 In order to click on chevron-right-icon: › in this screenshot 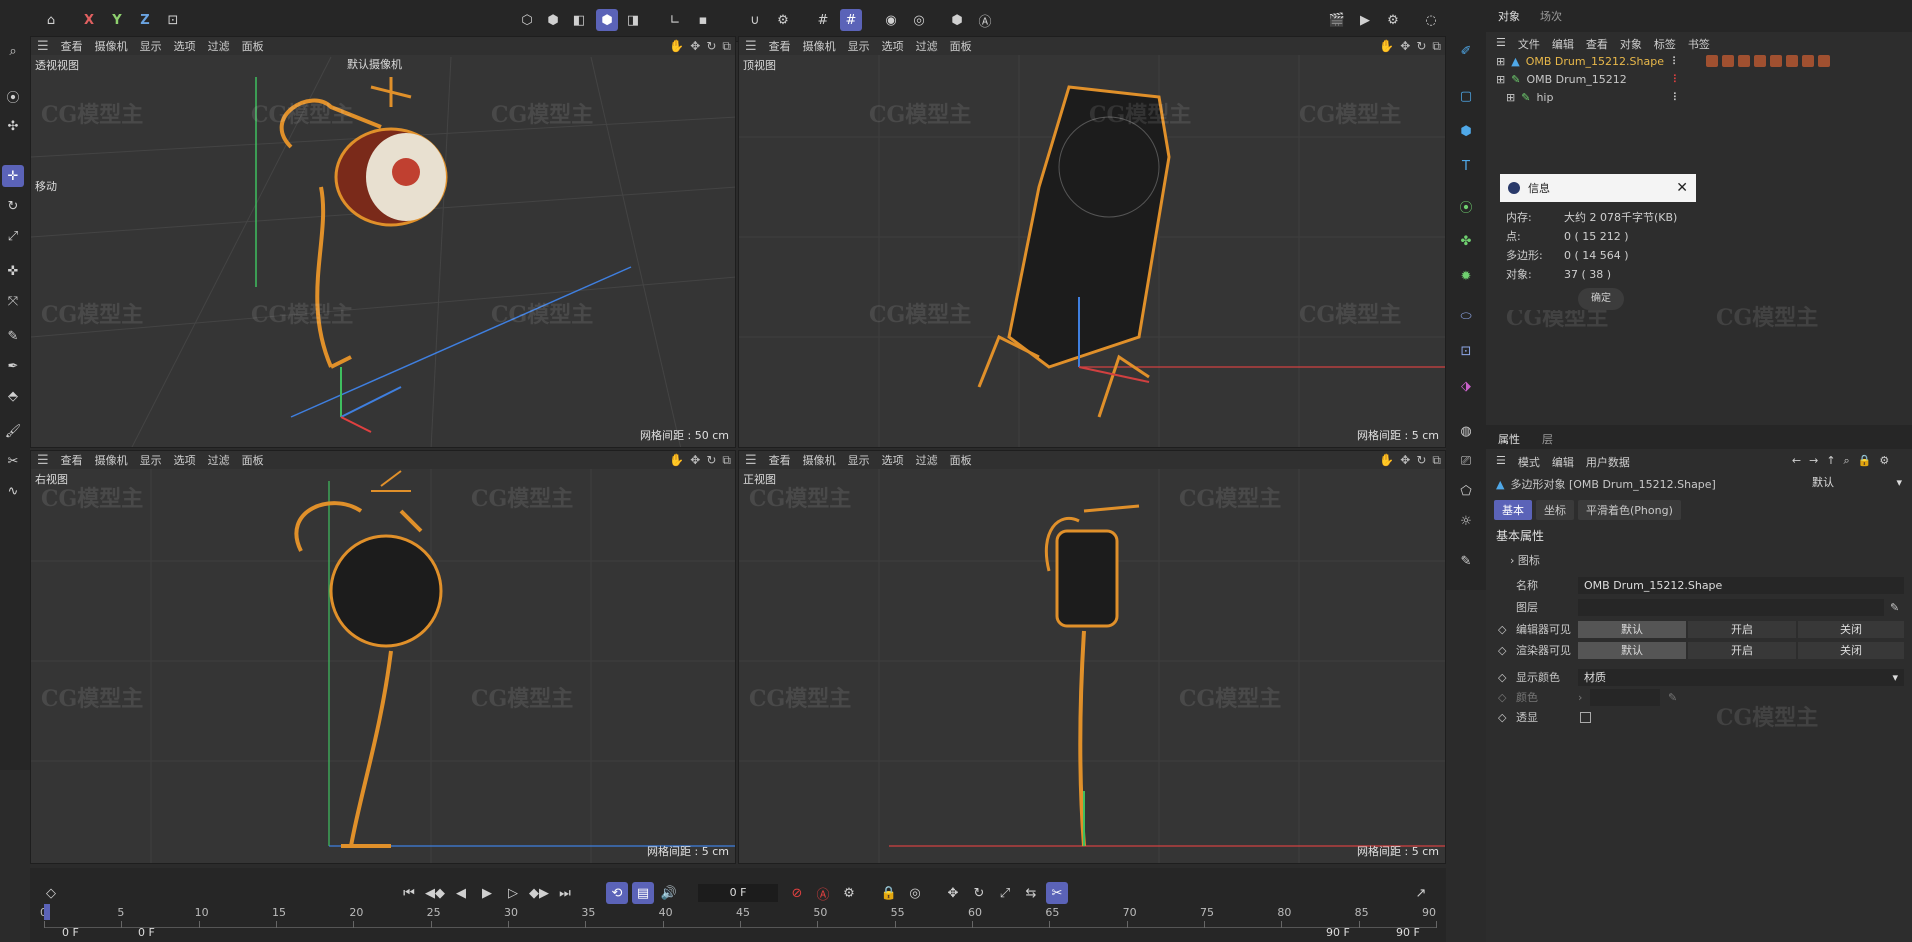, I will do `click(1580, 697)`.